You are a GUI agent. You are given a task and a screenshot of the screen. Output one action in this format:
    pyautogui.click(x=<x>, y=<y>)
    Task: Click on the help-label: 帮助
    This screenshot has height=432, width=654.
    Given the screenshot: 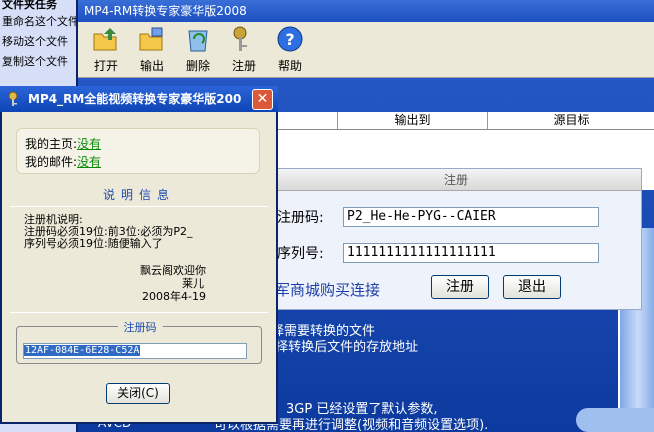 What is the action you would take?
    pyautogui.click(x=289, y=66)
    